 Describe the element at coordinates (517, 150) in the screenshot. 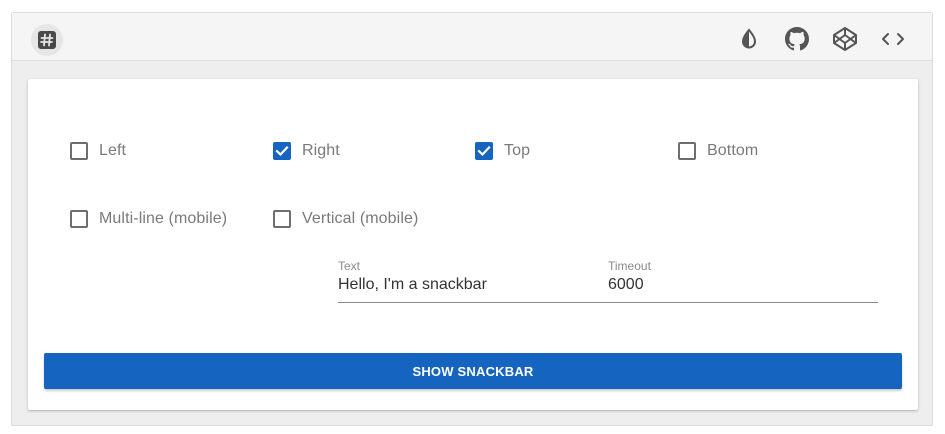

I see `checkbox-top-label: Top` at that location.